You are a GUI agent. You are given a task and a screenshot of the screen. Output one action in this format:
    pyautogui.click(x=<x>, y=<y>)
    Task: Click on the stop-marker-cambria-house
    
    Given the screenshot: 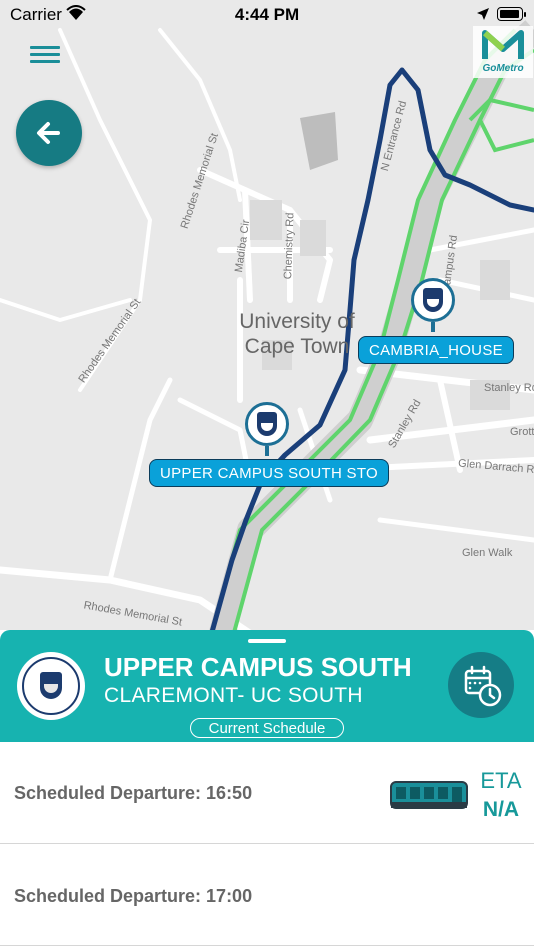 What is the action you would take?
    pyautogui.click(x=433, y=305)
    